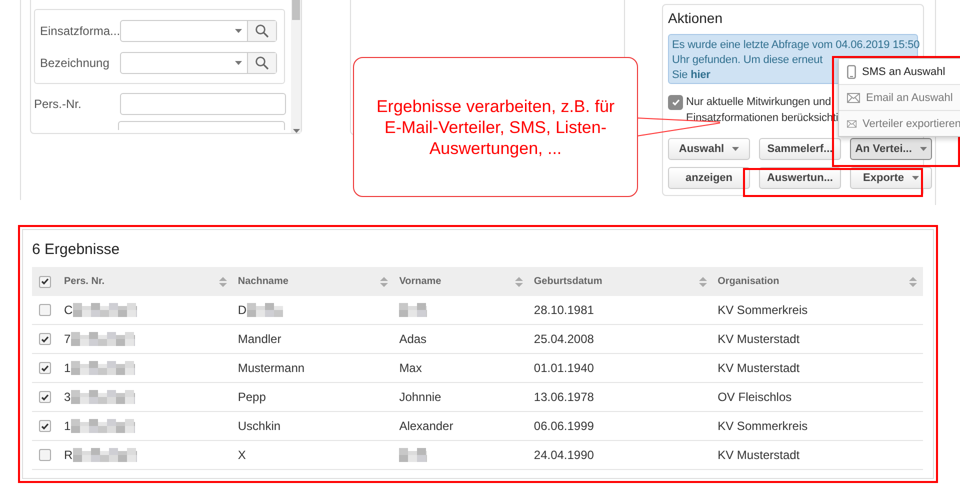 The width and height of the screenshot is (960, 489). What do you see at coordinates (620, 368) in the screenshot?
I see `table-cell: 01.01.1940` at bounding box center [620, 368].